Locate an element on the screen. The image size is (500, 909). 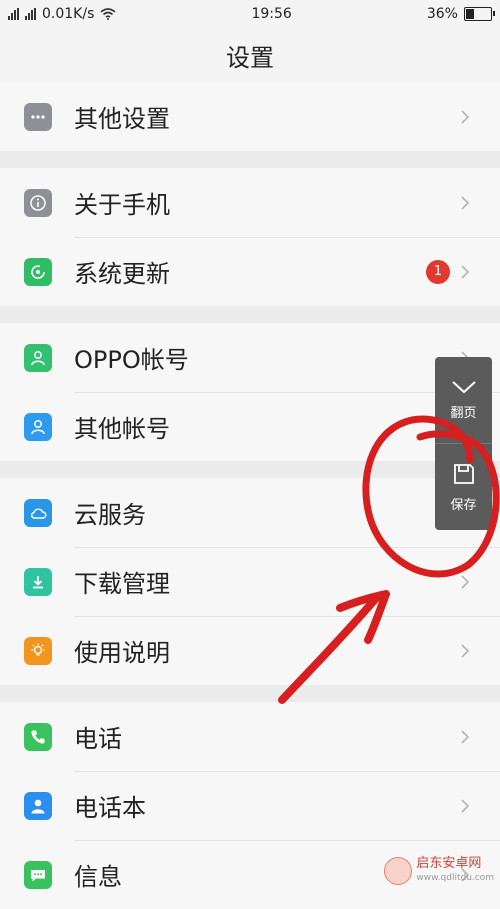
settings-row: 电话本 is located at coordinates (250, 805).